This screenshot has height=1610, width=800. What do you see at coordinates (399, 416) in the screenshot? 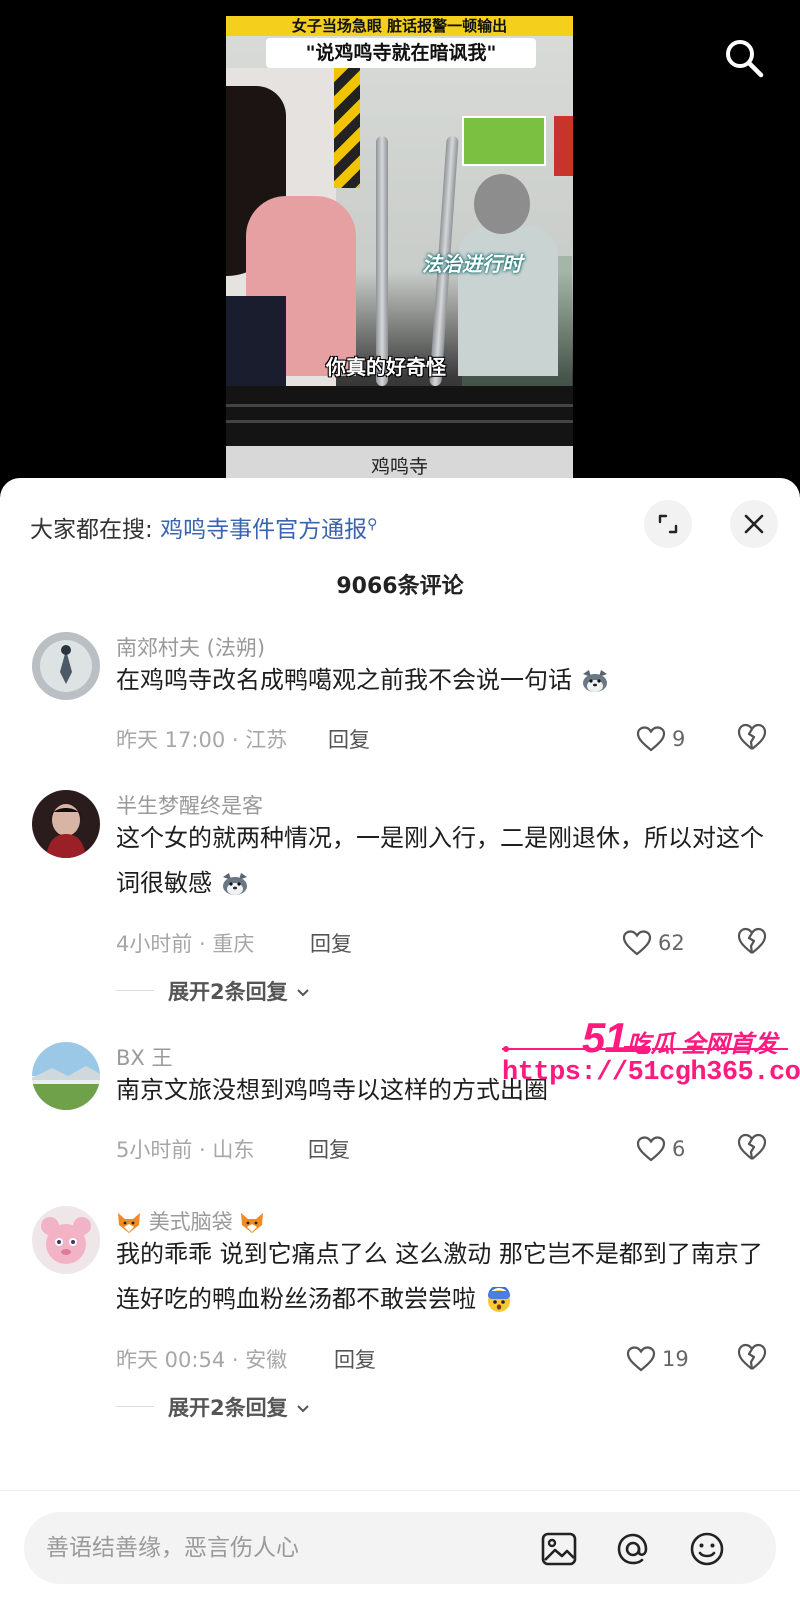
I see `video-scene-floor` at bounding box center [399, 416].